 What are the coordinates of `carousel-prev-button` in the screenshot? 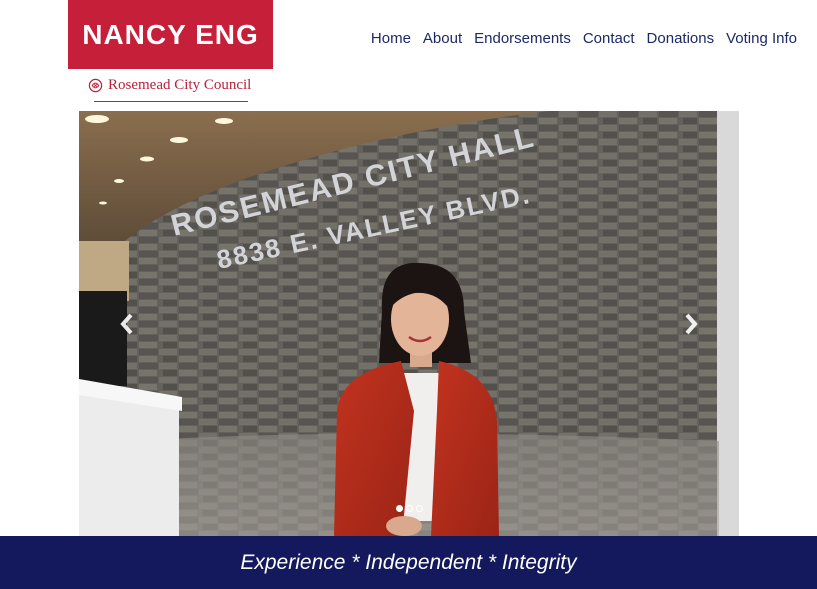 It's located at (127, 324).